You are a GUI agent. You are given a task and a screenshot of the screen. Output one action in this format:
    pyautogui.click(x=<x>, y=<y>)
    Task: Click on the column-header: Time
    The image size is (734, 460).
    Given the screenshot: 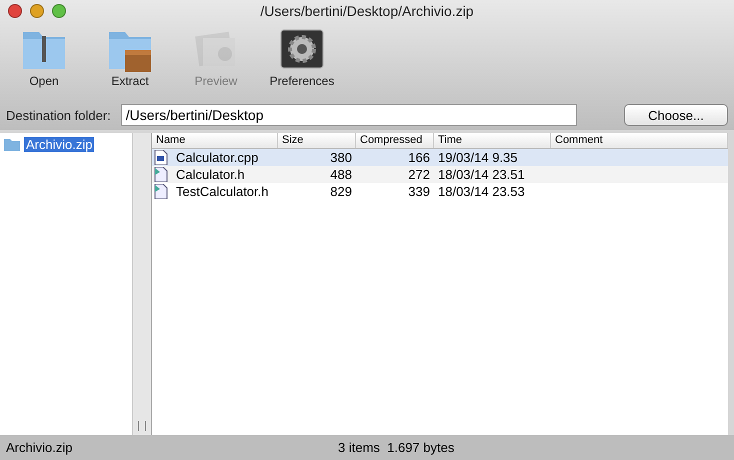 What is the action you would take?
    pyautogui.click(x=492, y=140)
    